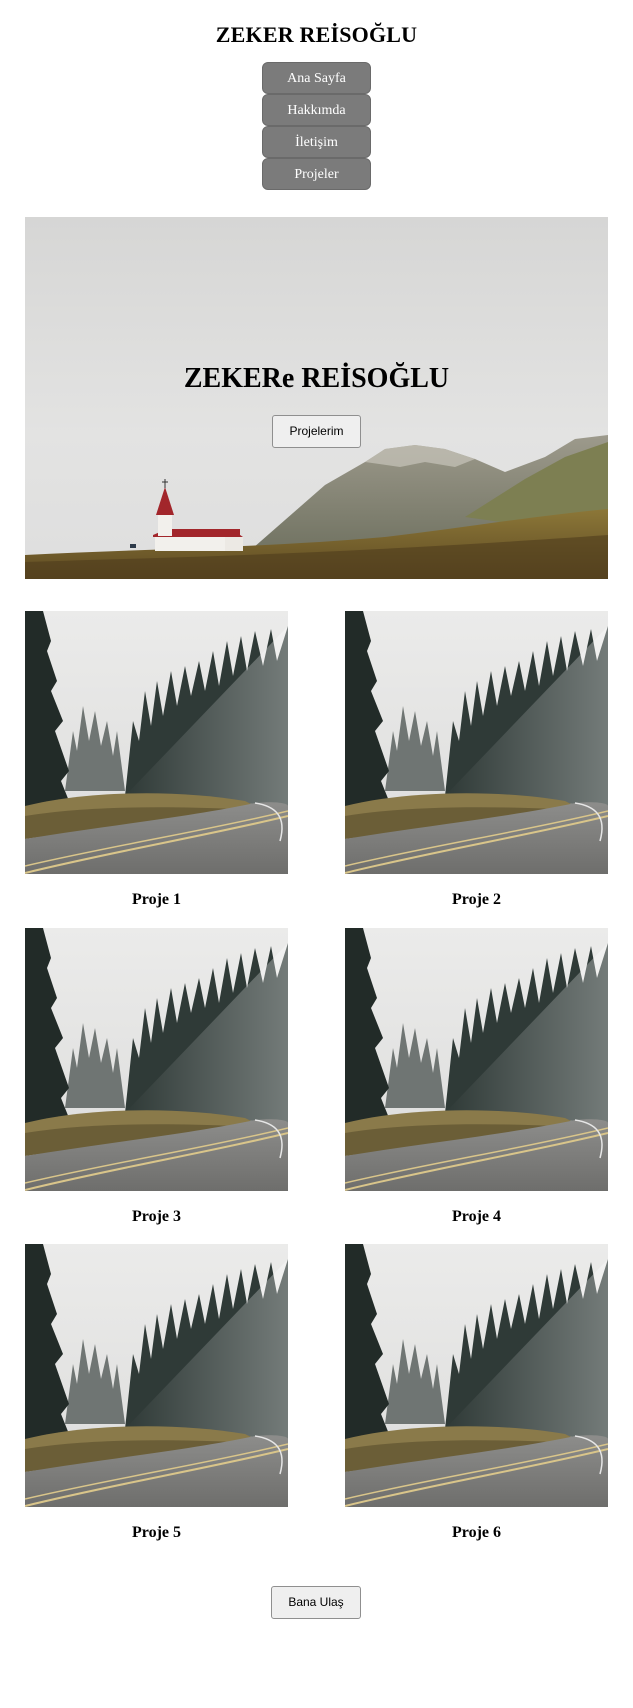 This screenshot has height=1708, width=633. What do you see at coordinates (156, 1532) in the screenshot?
I see `project-title: Proje 5` at bounding box center [156, 1532].